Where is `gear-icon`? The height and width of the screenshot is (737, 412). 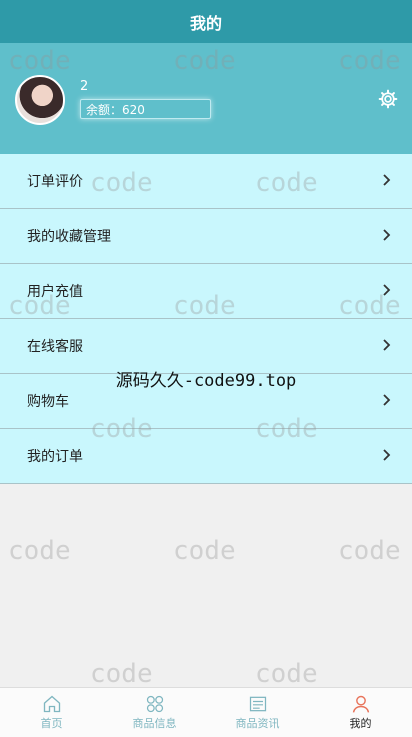
gear-icon is located at coordinates (388, 99).